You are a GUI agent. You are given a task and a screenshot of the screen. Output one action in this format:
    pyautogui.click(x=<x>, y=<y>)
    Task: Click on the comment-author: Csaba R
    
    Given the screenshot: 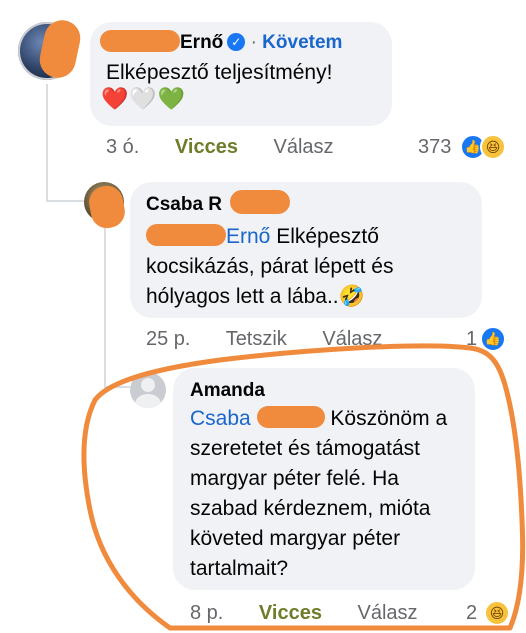 What is the action you would take?
    pyautogui.click(x=184, y=205)
    